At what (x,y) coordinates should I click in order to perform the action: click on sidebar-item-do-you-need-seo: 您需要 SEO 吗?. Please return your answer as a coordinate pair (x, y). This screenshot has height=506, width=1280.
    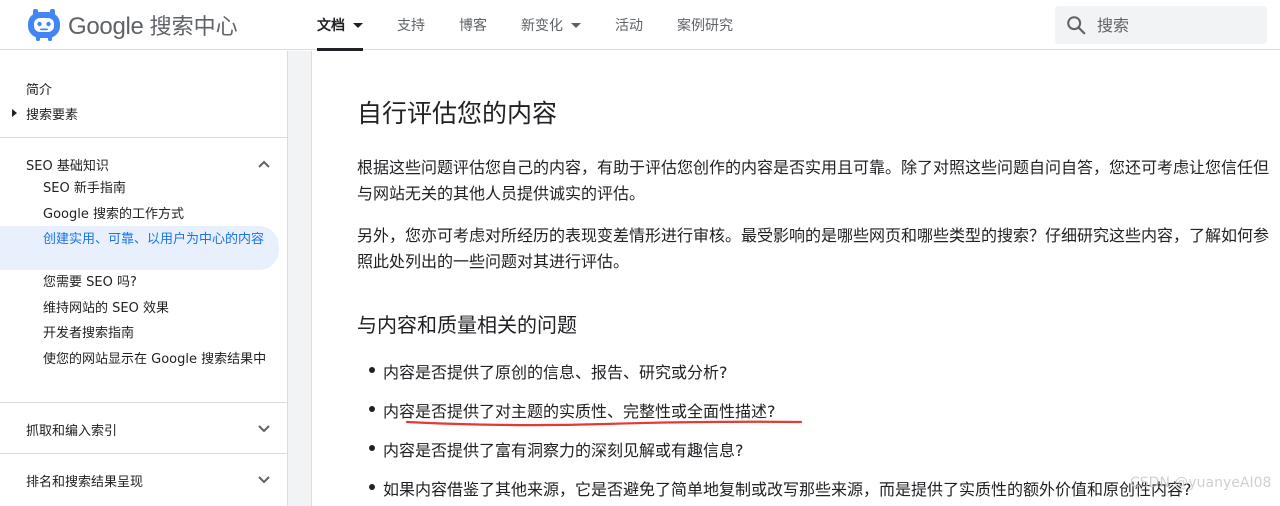
    Looking at the image, I should click on (157, 283).